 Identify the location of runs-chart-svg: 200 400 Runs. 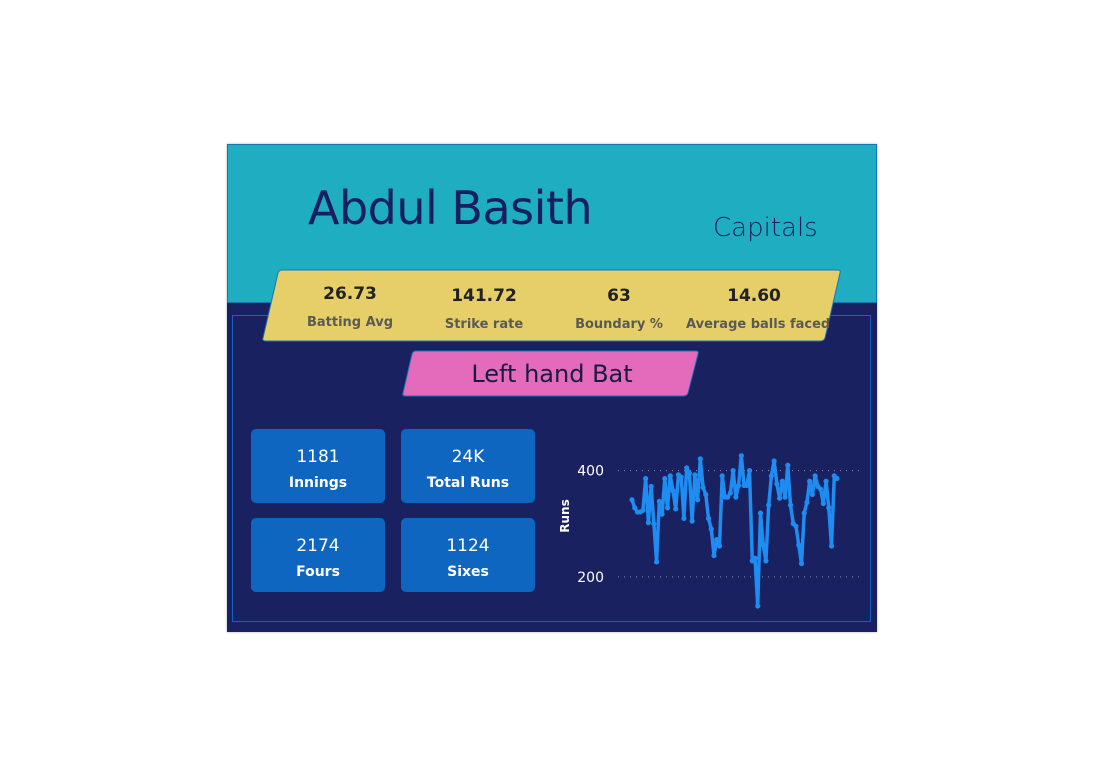
(710, 531).